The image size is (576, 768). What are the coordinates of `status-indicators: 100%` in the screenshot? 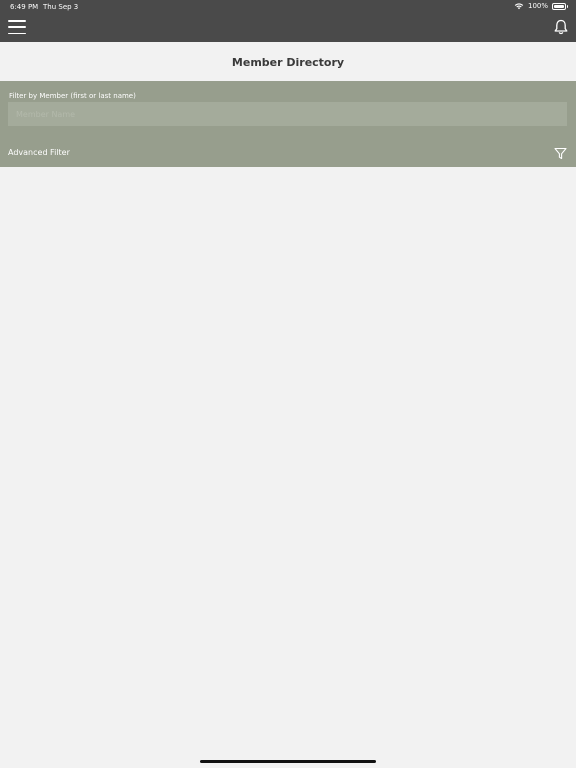 It's located at (541, 6).